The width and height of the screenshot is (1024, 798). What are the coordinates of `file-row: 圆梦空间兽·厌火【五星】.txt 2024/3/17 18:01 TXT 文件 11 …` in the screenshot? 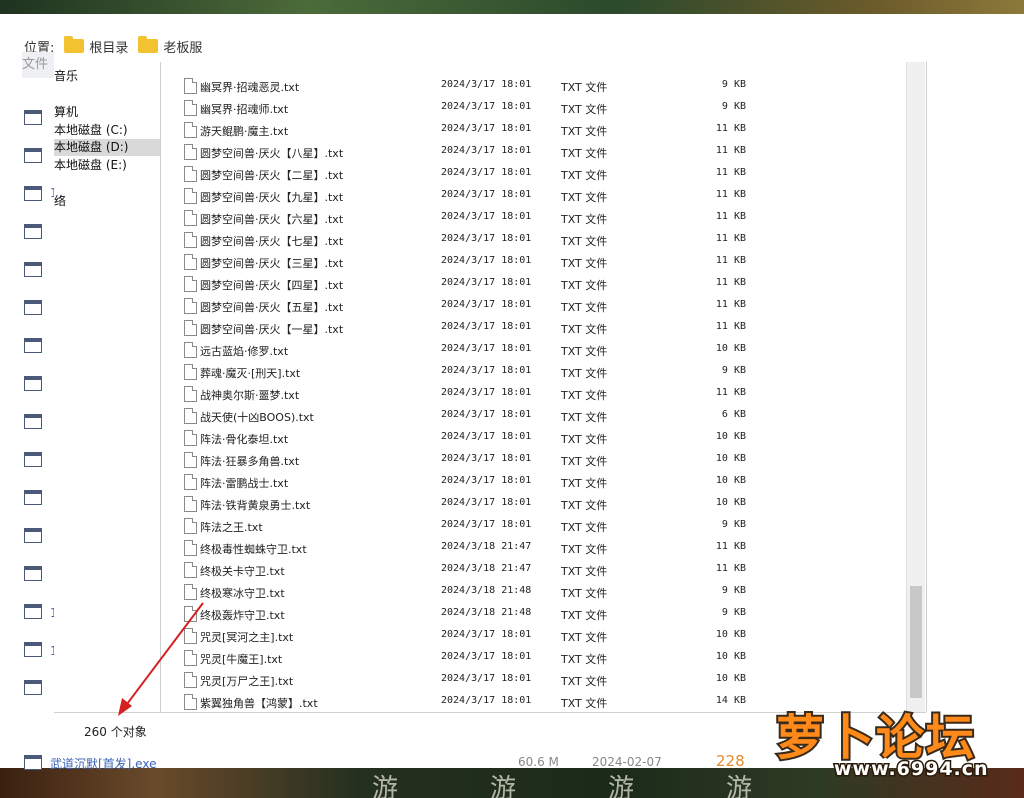 It's located at (535, 306).